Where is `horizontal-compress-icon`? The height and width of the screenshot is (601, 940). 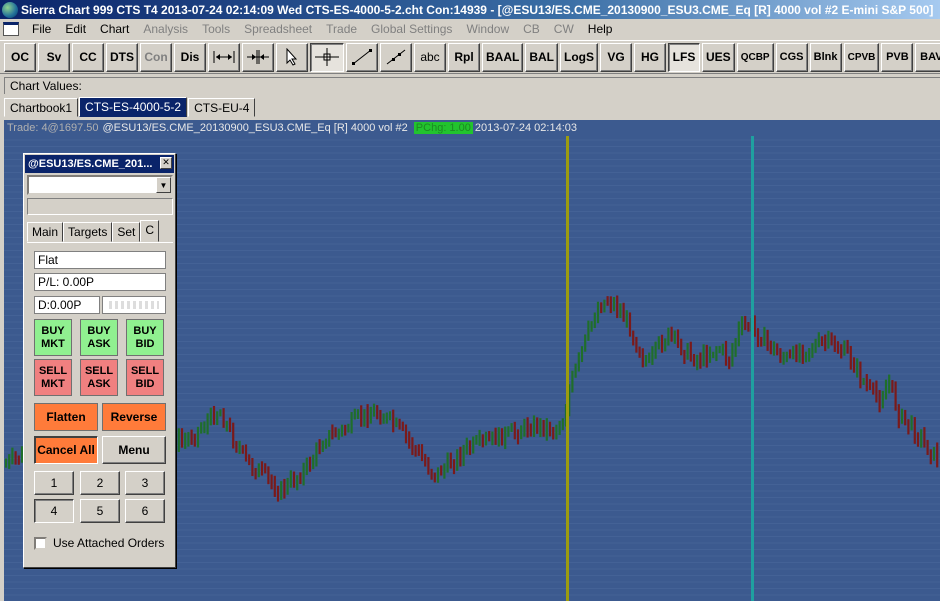 horizontal-compress-icon is located at coordinates (258, 57).